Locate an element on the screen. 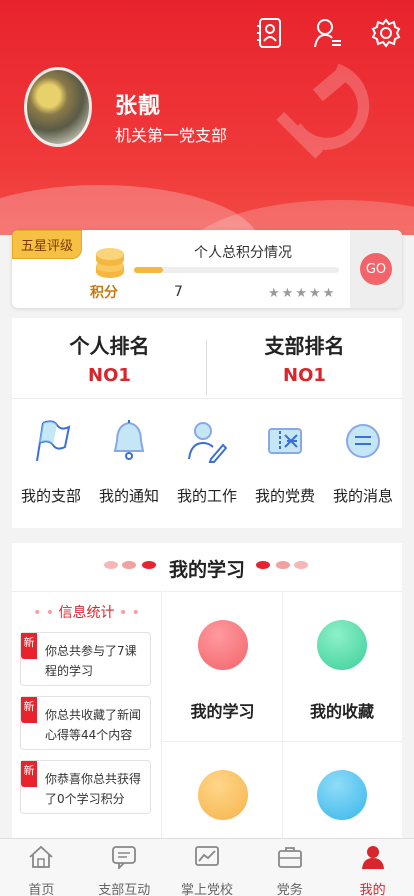 Image resolution: width=414 pixels, height=896 pixels. study-title: 我的学习 is located at coordinates (206, 570).